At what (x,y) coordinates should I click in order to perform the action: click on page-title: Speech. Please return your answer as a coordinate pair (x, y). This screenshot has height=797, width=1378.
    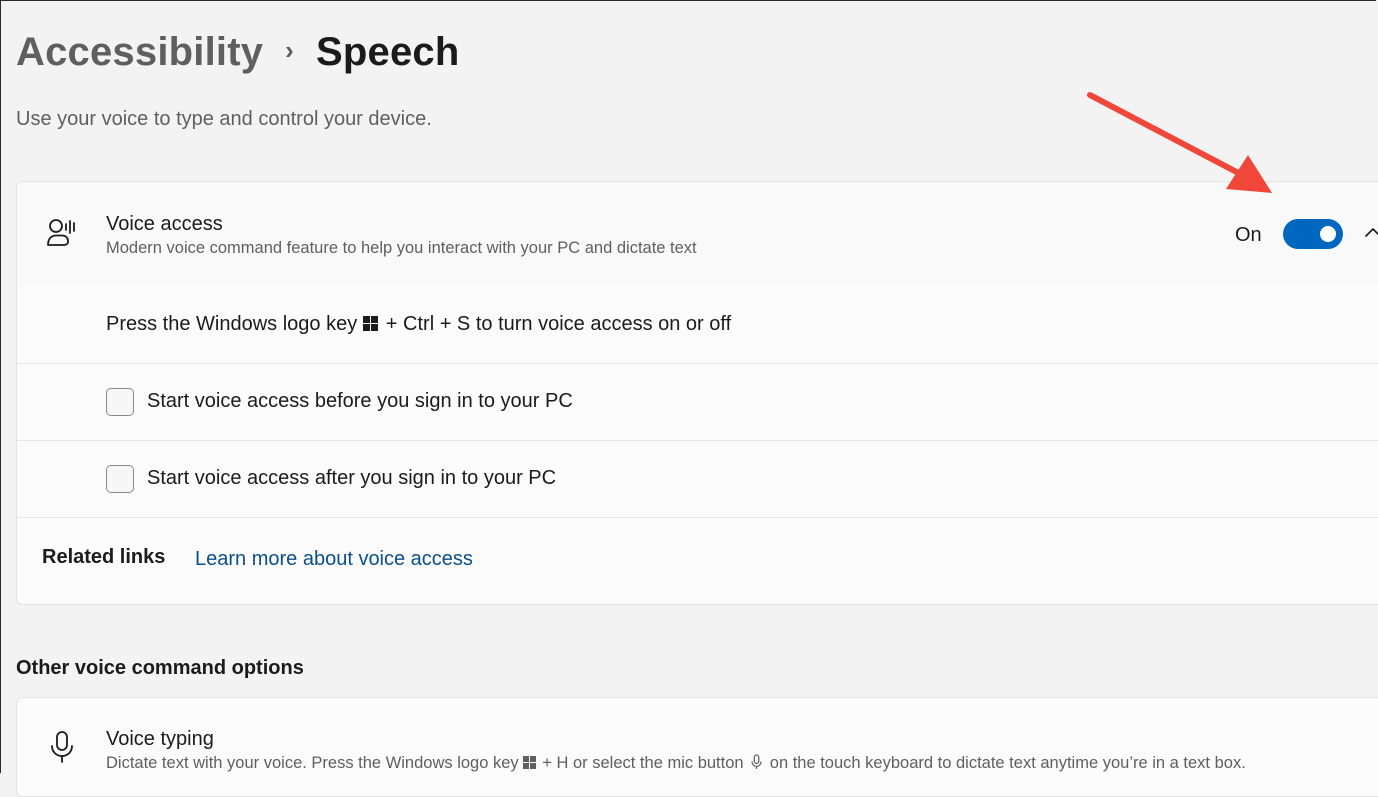
    Looking at the image, I should click on (388, 51).